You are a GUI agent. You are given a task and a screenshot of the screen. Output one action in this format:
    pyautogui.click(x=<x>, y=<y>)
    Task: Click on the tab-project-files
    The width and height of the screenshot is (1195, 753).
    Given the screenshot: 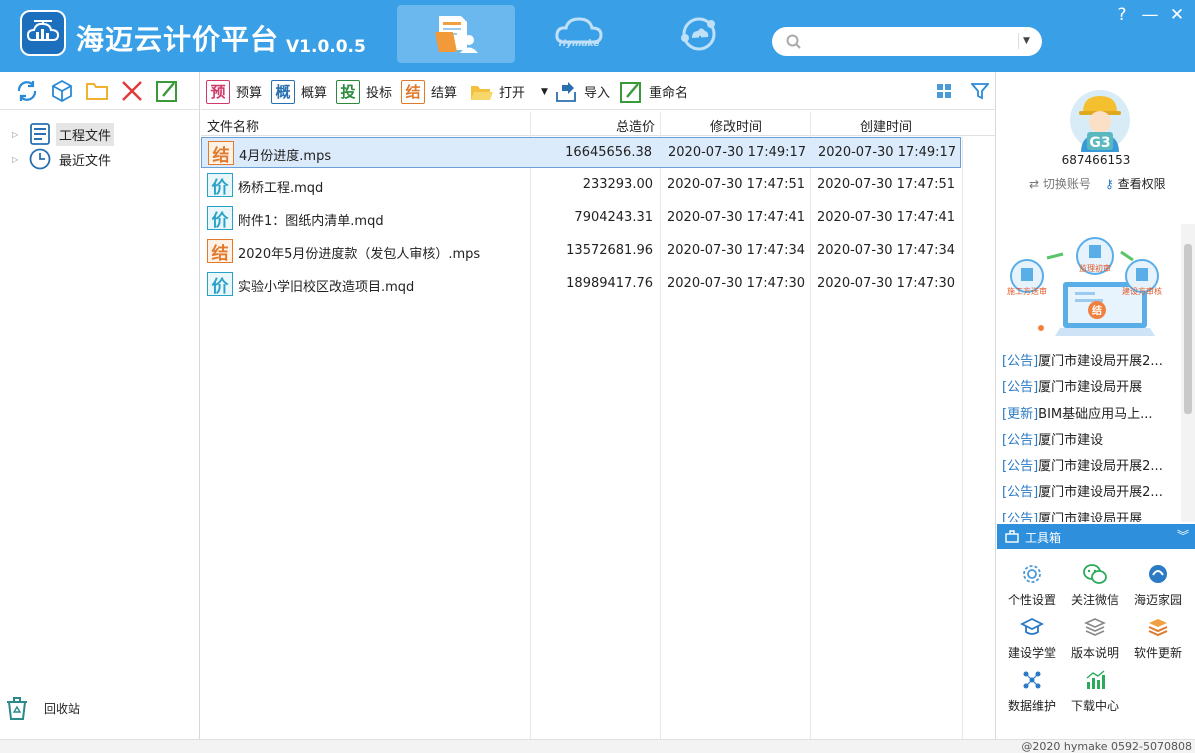 What is the action you would take?
    pyautogui.click(x=456, y=34)
    